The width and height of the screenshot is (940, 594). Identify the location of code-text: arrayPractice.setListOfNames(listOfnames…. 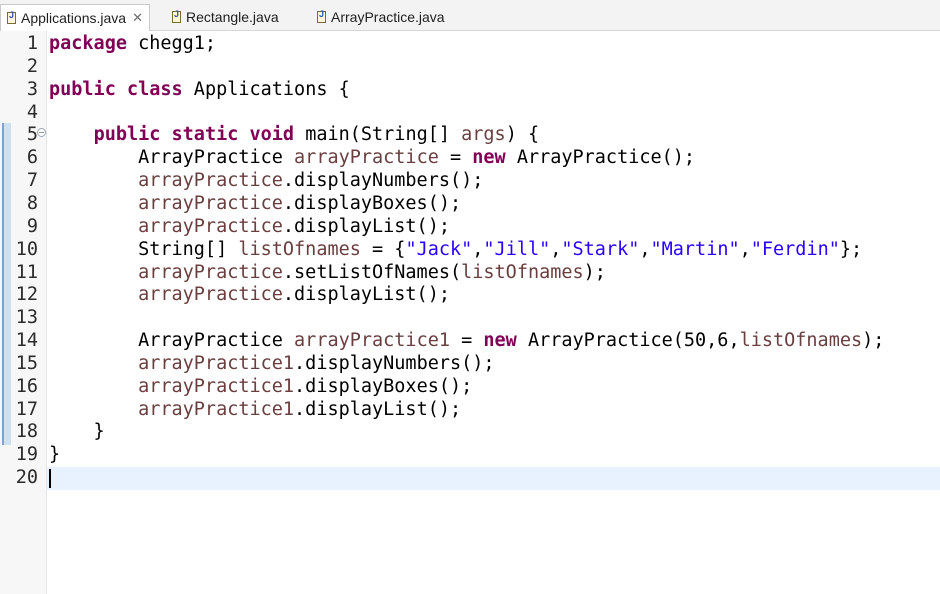
(327, 272).